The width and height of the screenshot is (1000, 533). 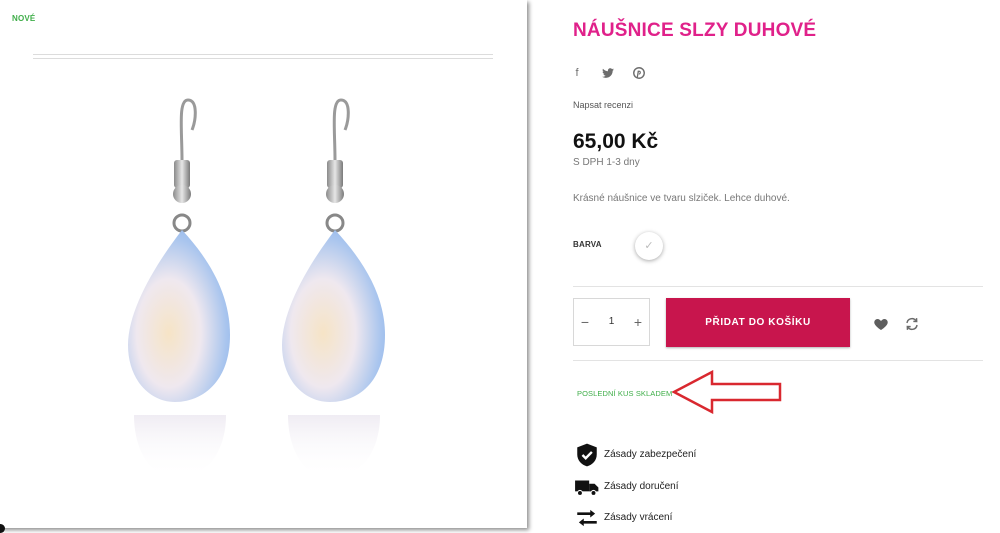 What do you see at coordinates (778, 360) in the screenshot?
I see `divider-bottom` at bounding box center [778, 360].